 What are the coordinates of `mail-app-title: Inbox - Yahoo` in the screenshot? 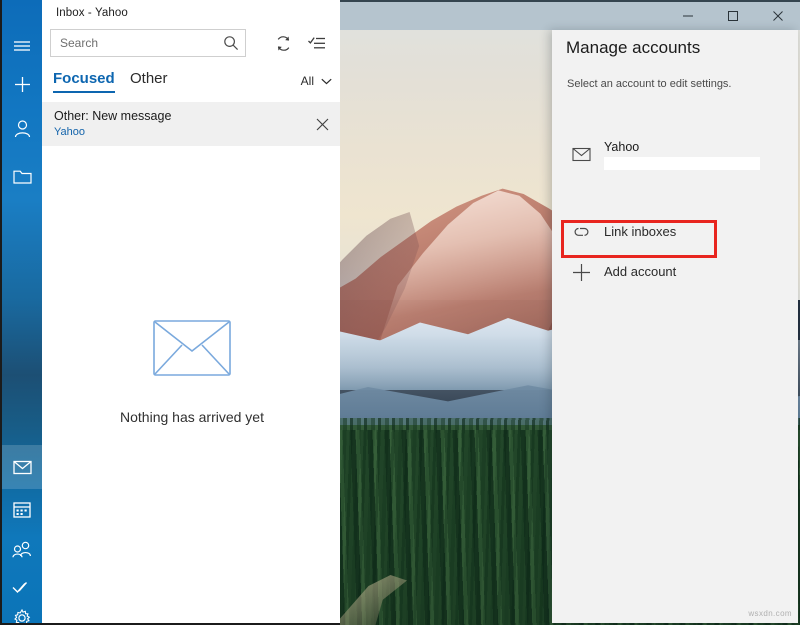 It's located at (92, 13).